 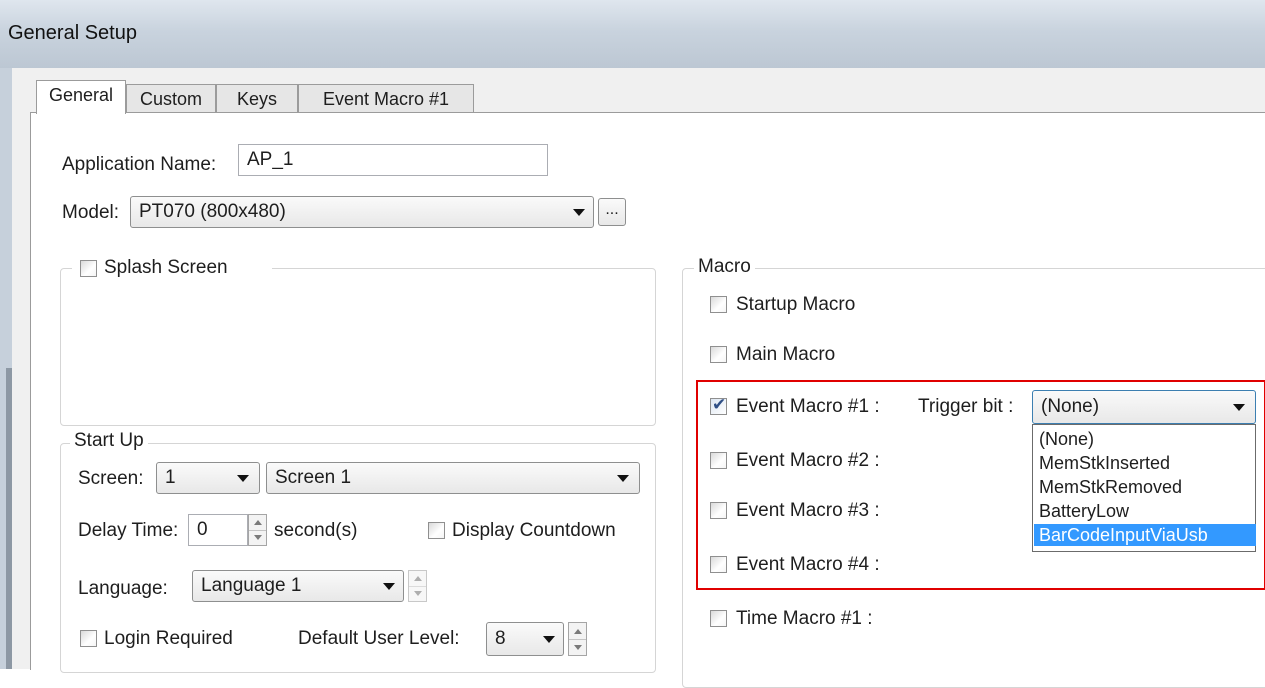 What do you see at coordinates (718, 354) in the screenshot?
I see `main-macro-checkbox` at bounding box center [718, 354].